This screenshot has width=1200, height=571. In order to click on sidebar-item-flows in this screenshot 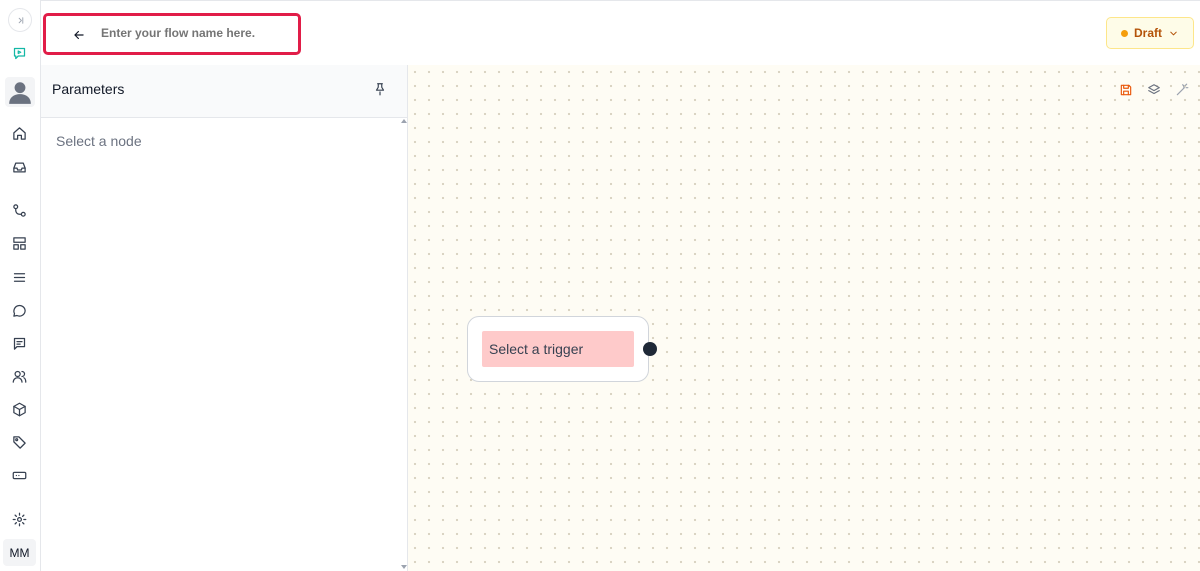, I will do `click(19, 210)`.